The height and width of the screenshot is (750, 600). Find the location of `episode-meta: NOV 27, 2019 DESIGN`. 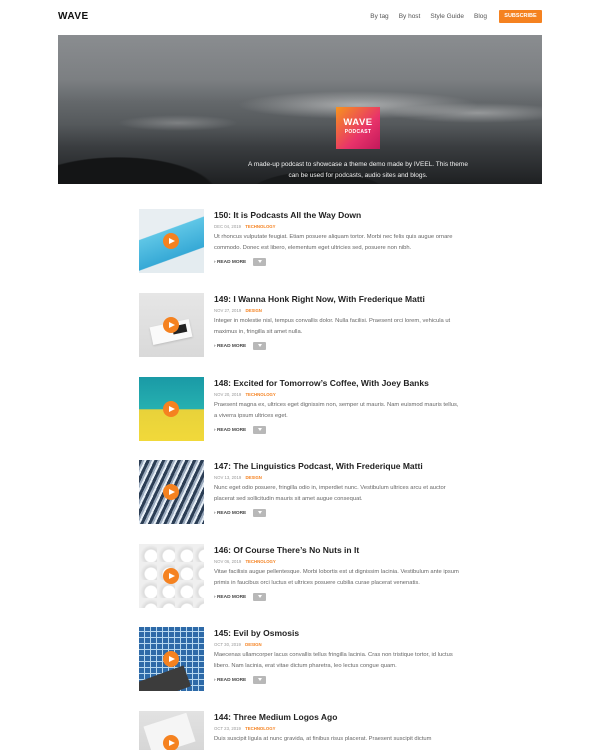

episode-meta: NOV 27, 2019 DESIGN is located at coordinates (238, 310).